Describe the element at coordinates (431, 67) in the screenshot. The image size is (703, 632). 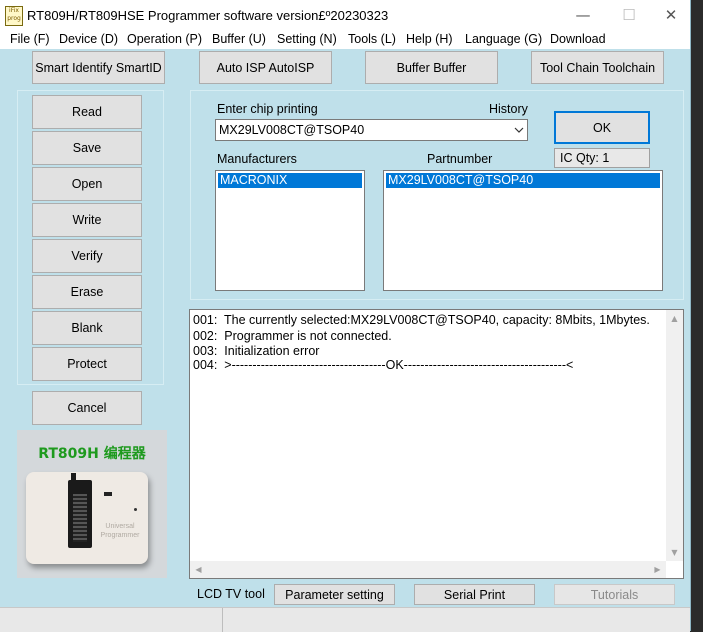
I see `buffer-button: Buffer Buffer` at that location.